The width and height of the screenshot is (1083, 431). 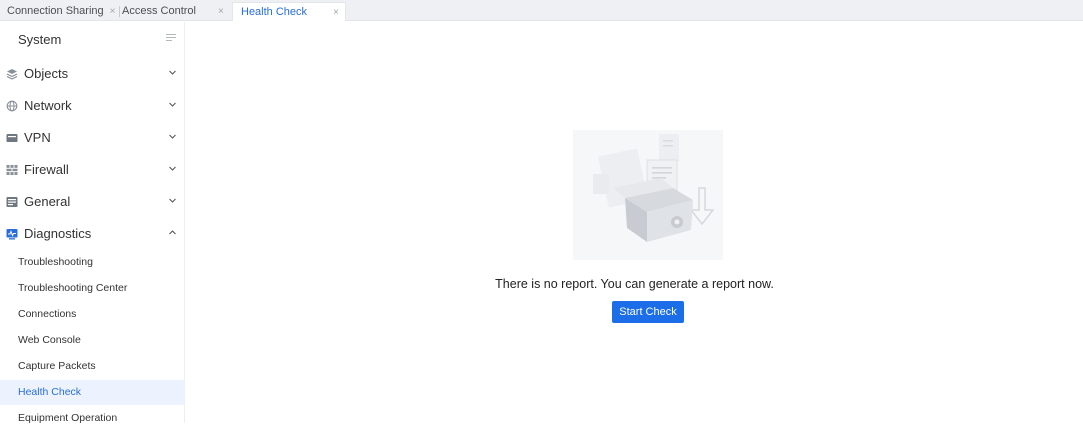 What do you see at coordinates (49, 340) in the screenshot?
I see `sidebar-subitem-label: Web Console` at bounding box center [49, 340].